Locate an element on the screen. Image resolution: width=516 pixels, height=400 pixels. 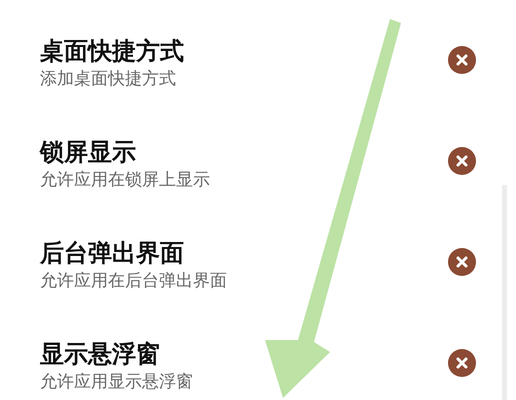
permission-description: 允许应用在锁屏上显示 is located at coordinates (125, 180).